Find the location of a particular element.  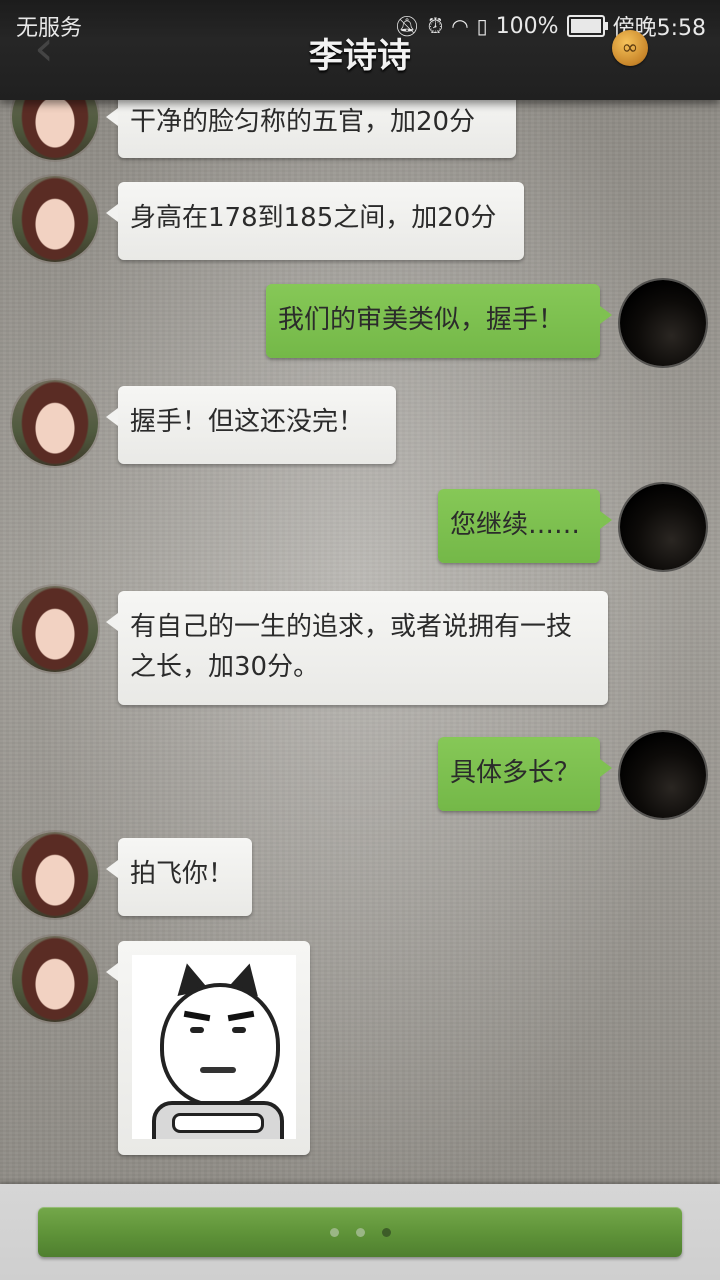

message-bubble-incoming: 握手！但这还没完！ is located at coordinates (251, 425).